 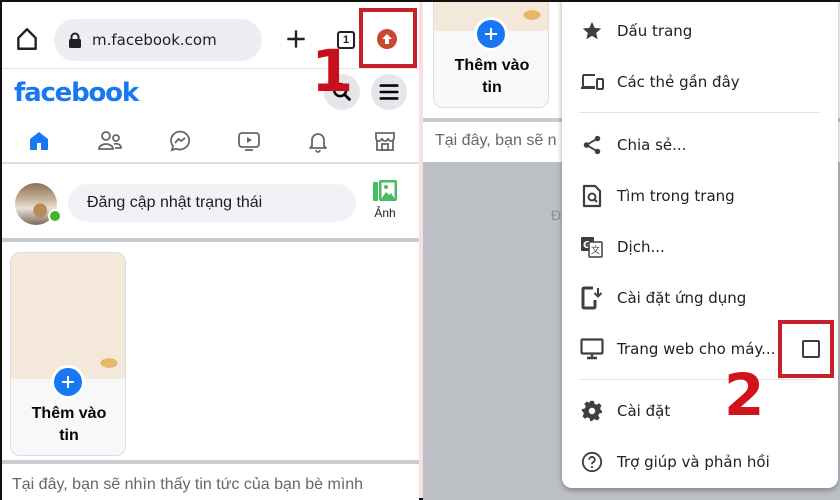 What do you see at coordinates (556, 215) in the screenshot?
I see `faded-text: Đ` at bounding box center [556, 215].